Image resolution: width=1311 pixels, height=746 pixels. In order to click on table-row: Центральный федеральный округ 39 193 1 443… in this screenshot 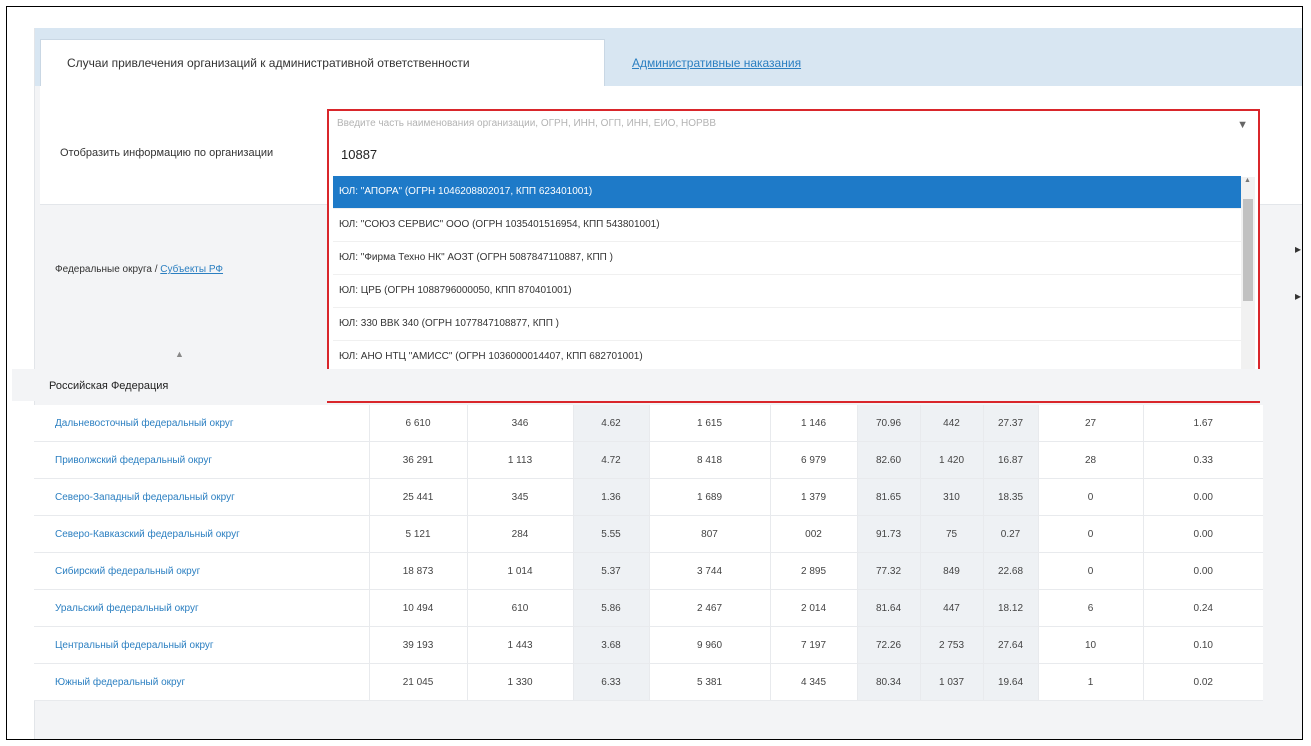, I will do `click(648, 645)`.